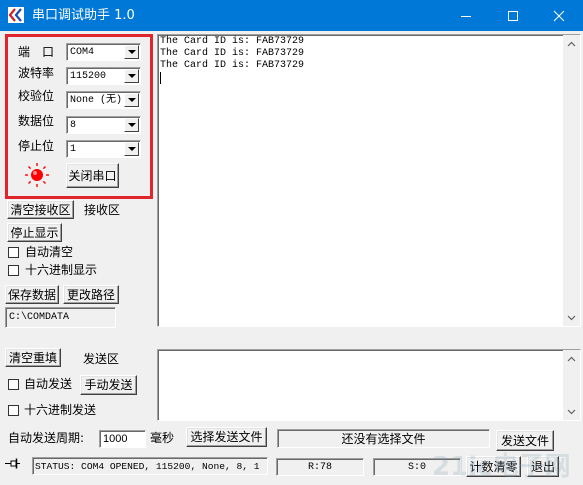  Describe the element at coordinates (37, 175) in the screenshot. I see `status-led-icon` at that location.